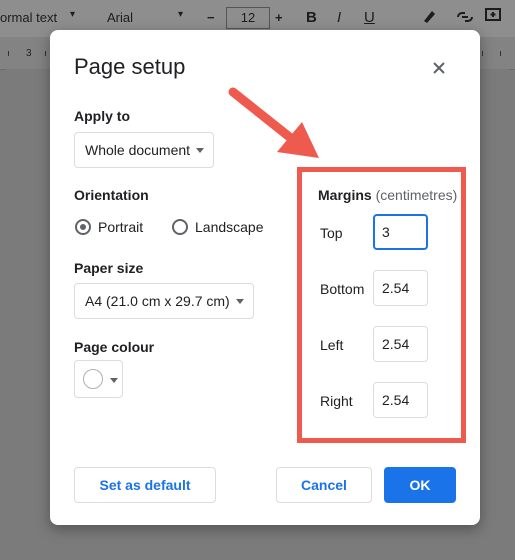 This screenshot has height=560, width=515. I want to click on cancel-button: Cancel, so click(324, 485).